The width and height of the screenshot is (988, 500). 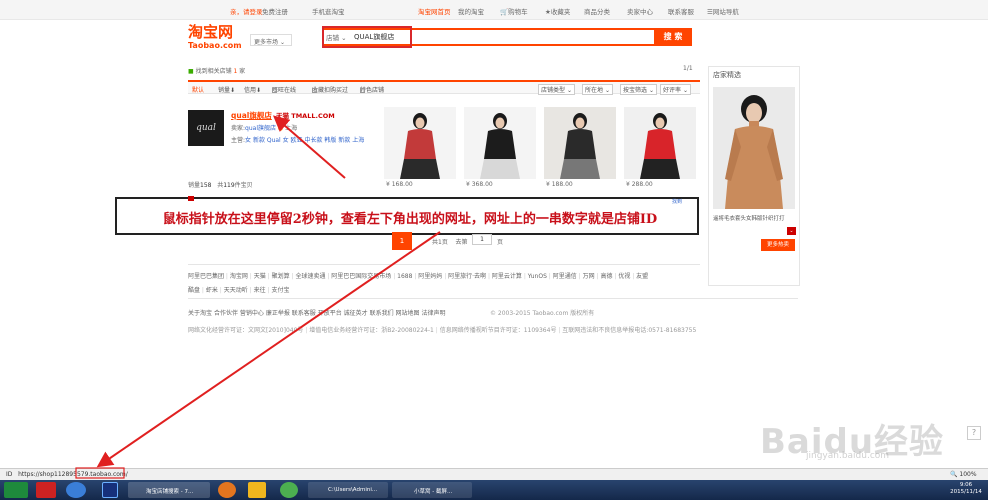 I want to click on footer-link: 天天动听, so click(x=236, y=290).